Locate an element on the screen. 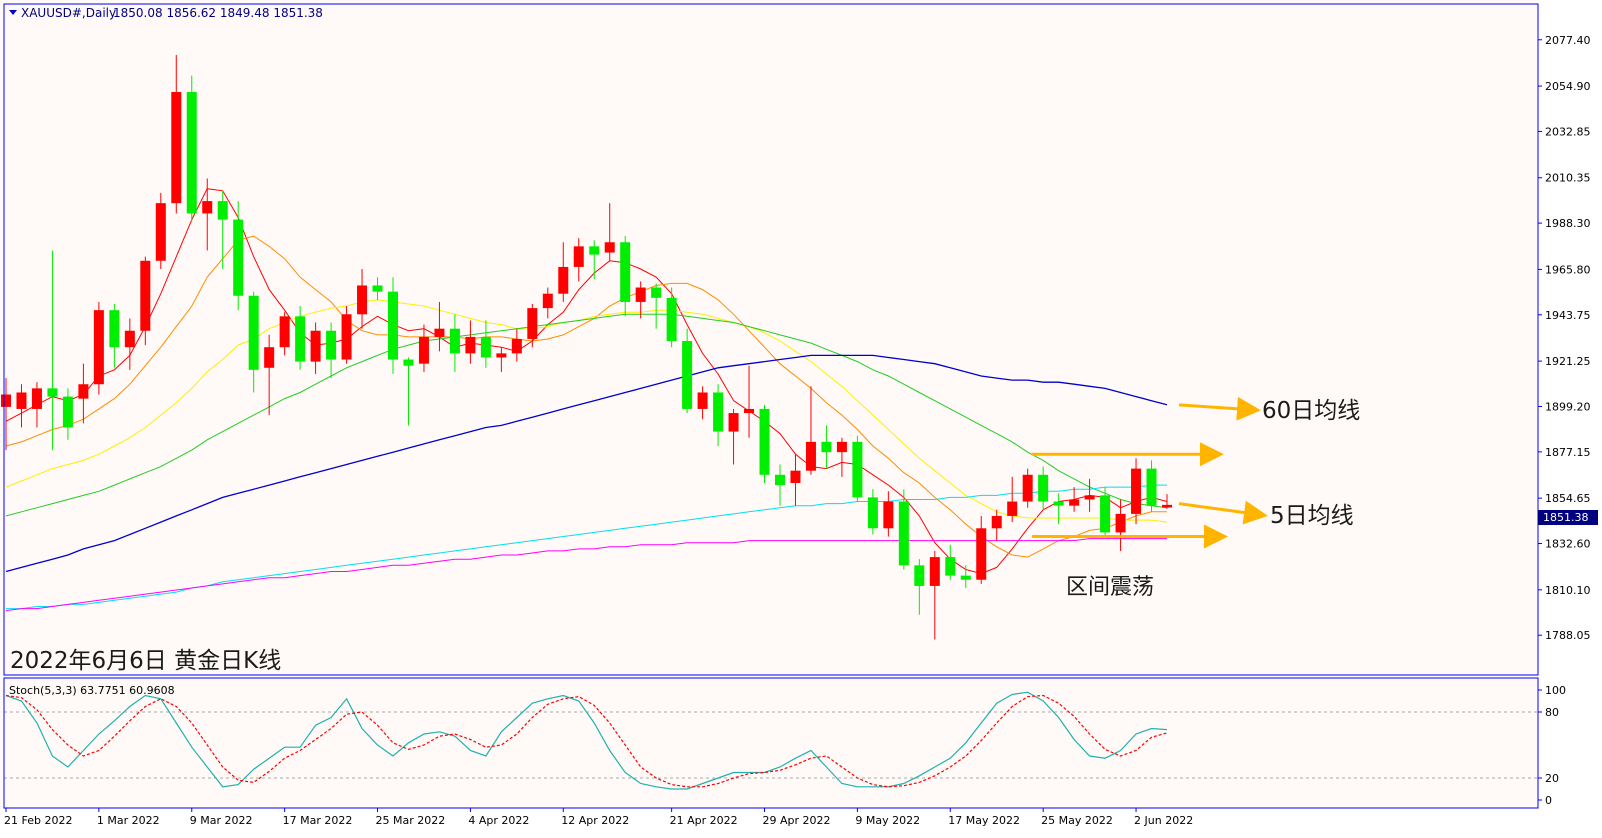 This screenshot has width=1602, height=838. date-tick-label: 21 Feb 2022 is located at coordinates (38, 820).